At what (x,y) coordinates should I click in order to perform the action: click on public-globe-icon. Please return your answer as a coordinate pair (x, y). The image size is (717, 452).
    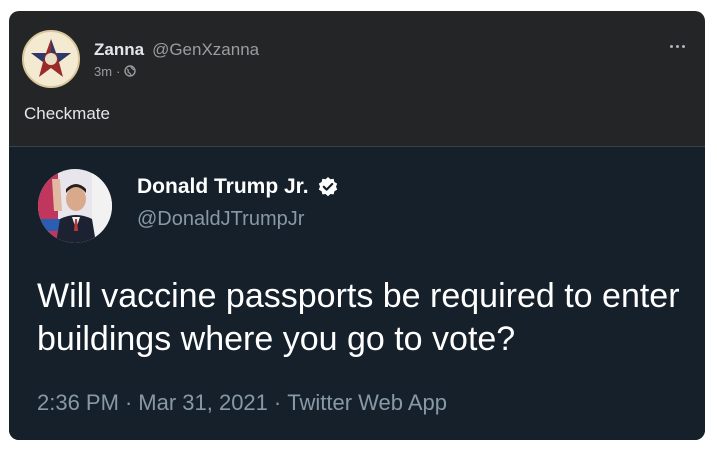
    Looking at the image, I should click on (130, 71).